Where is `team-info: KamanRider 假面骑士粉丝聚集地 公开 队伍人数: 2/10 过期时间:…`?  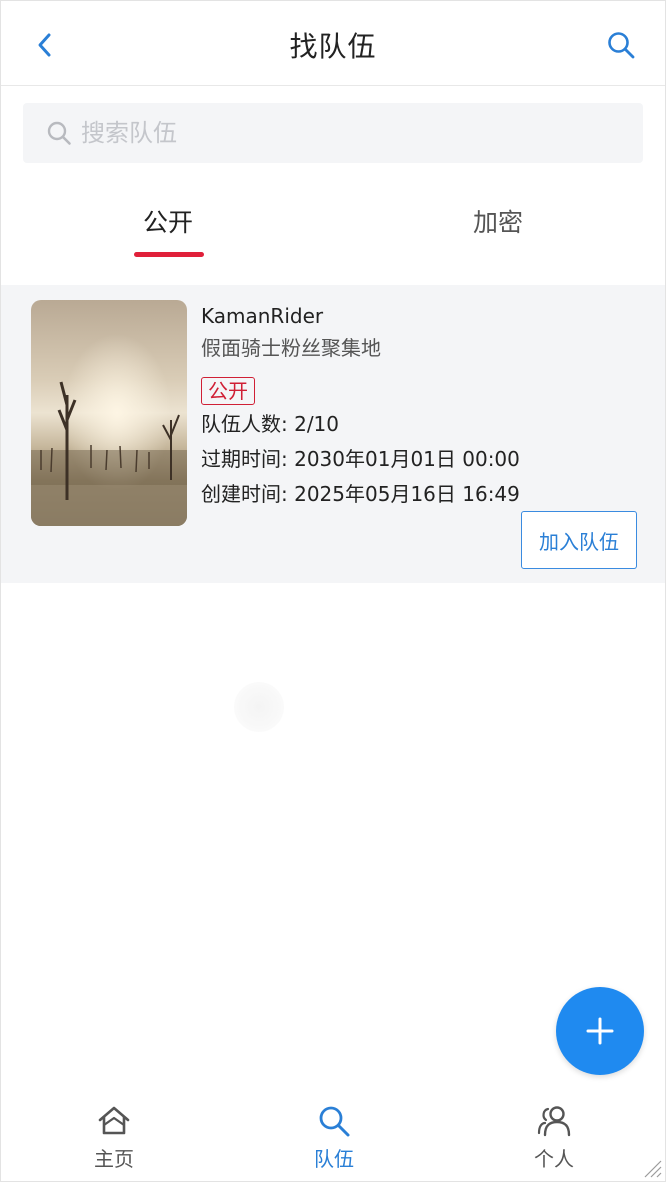
team-info: KamanRider 假面骑士粉丝聚集地 公开 队伍人数: 2/10 过期时间:… is located at coordinates (421, 405).